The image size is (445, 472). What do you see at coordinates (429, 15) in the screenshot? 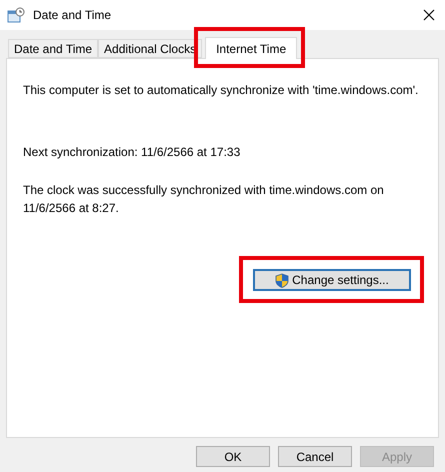
I see `close-icon` at bounding box center [429, 15].